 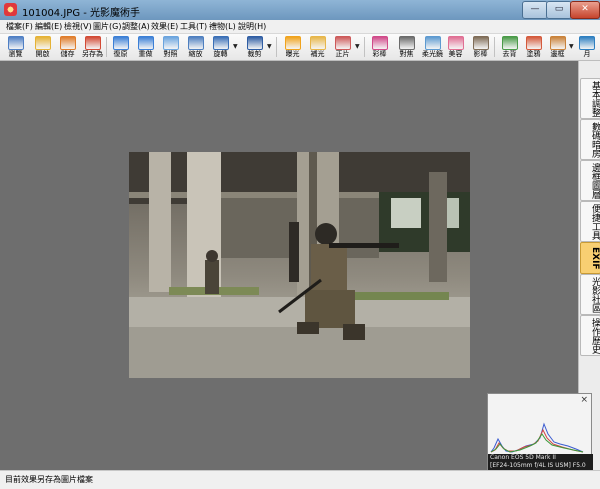 I want to click on menu-view: 檢視(V), so click(x=78, y=26).